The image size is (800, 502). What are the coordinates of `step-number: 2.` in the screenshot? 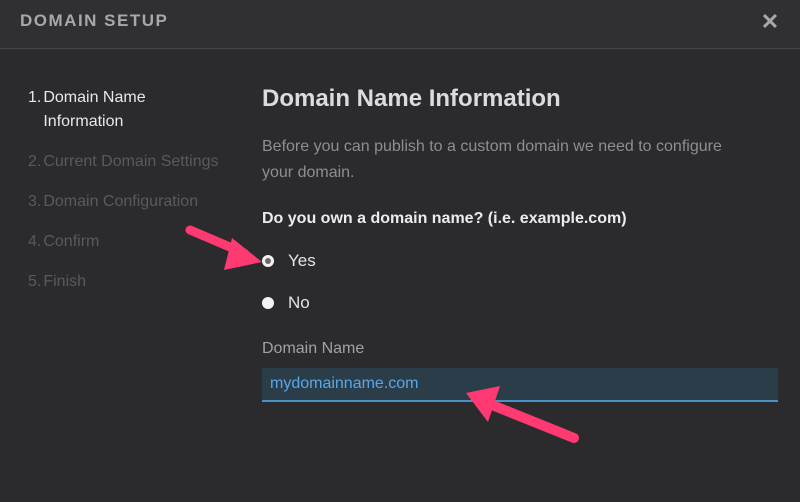 It's located at (35, 161).